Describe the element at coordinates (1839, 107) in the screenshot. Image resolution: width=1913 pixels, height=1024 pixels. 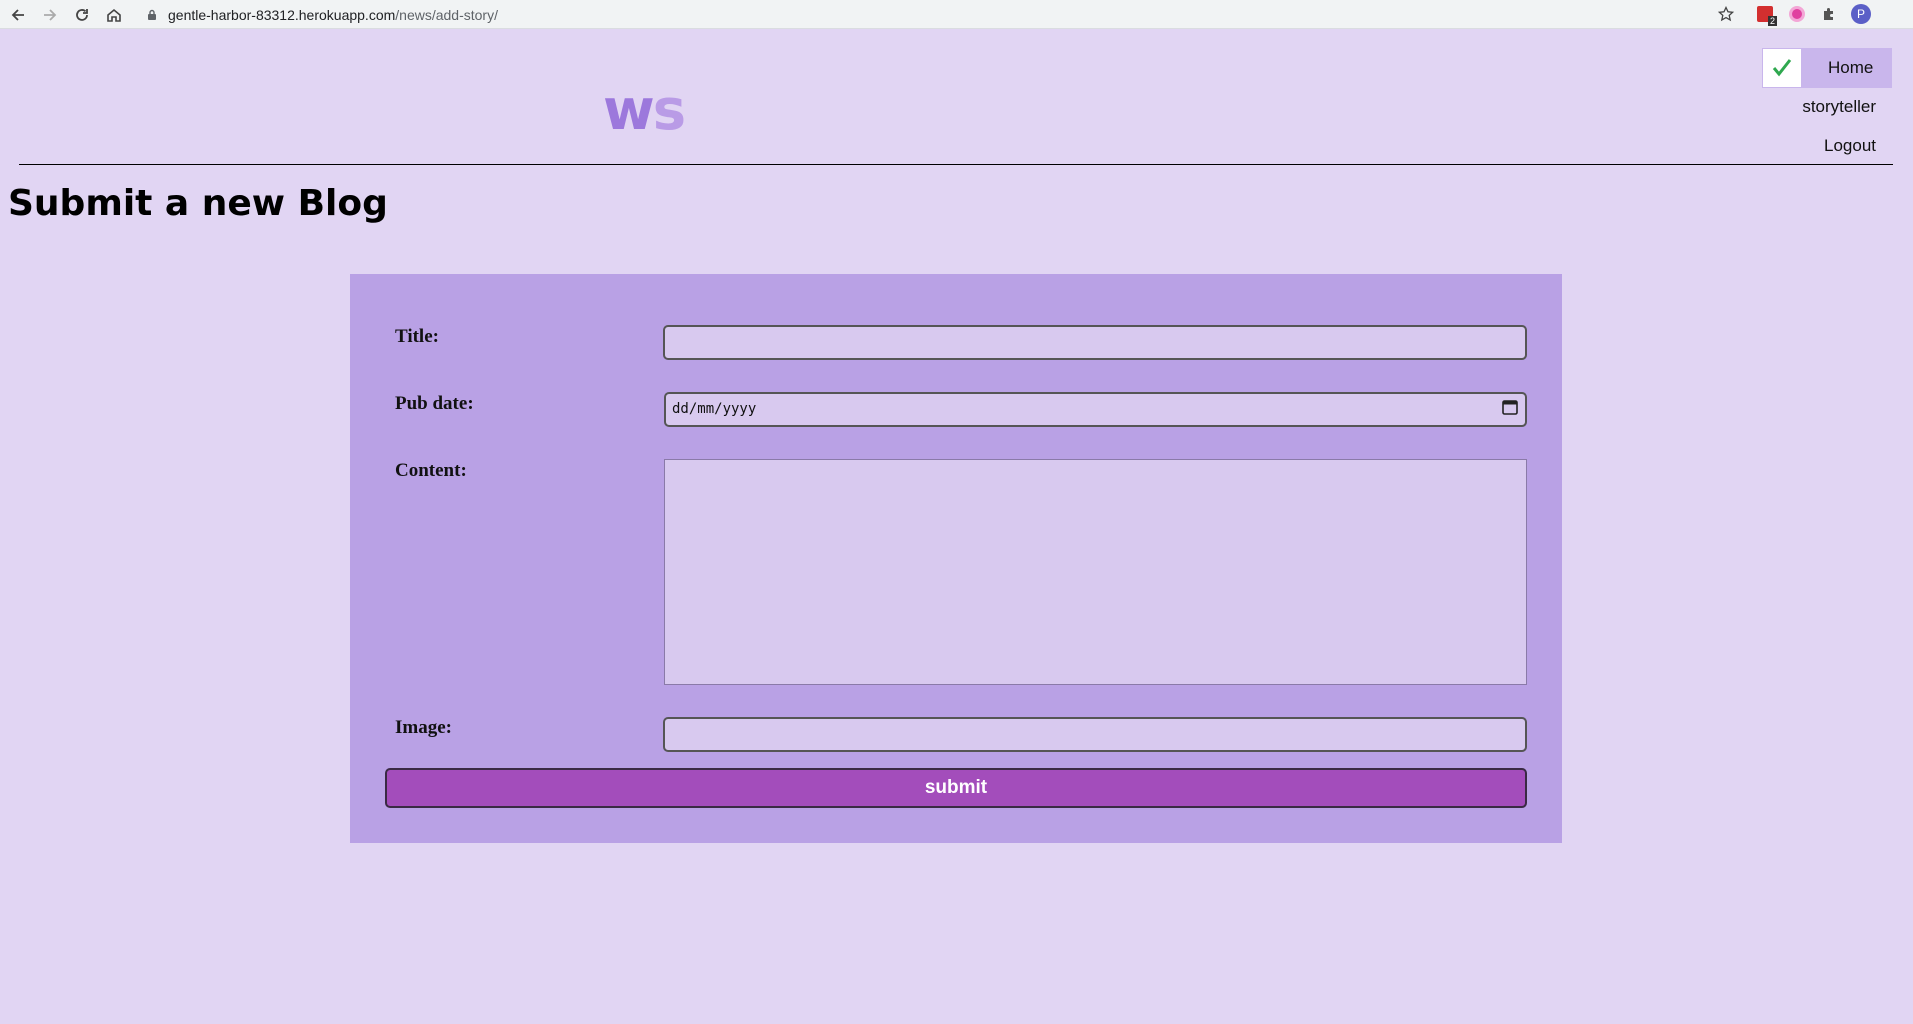
I see `nav-user-link: storyteller` at that location.